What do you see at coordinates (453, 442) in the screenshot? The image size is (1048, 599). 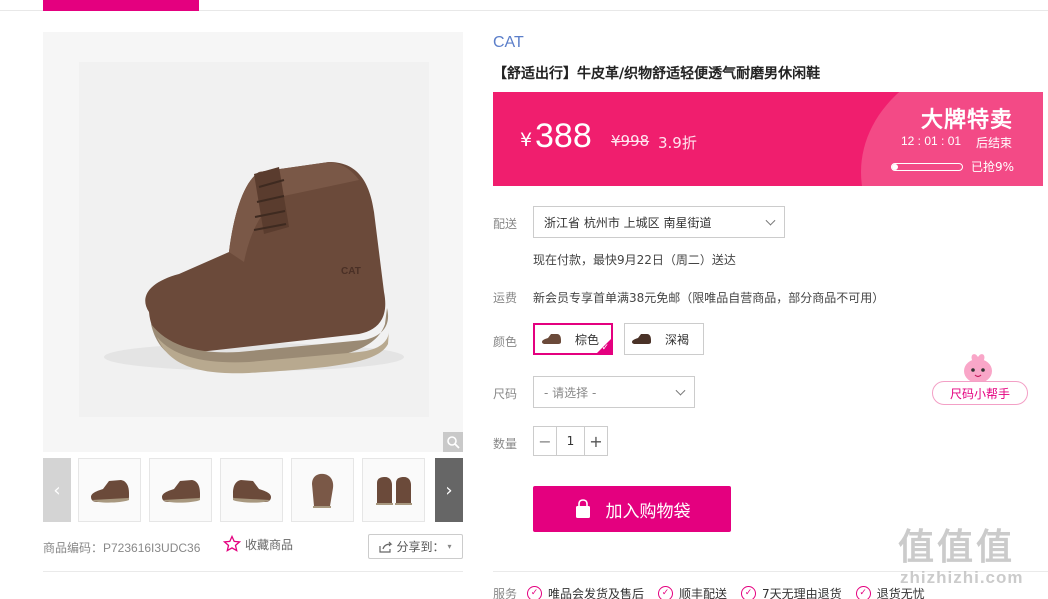 I see `zoom-icon` at bounding box center [453, 442].